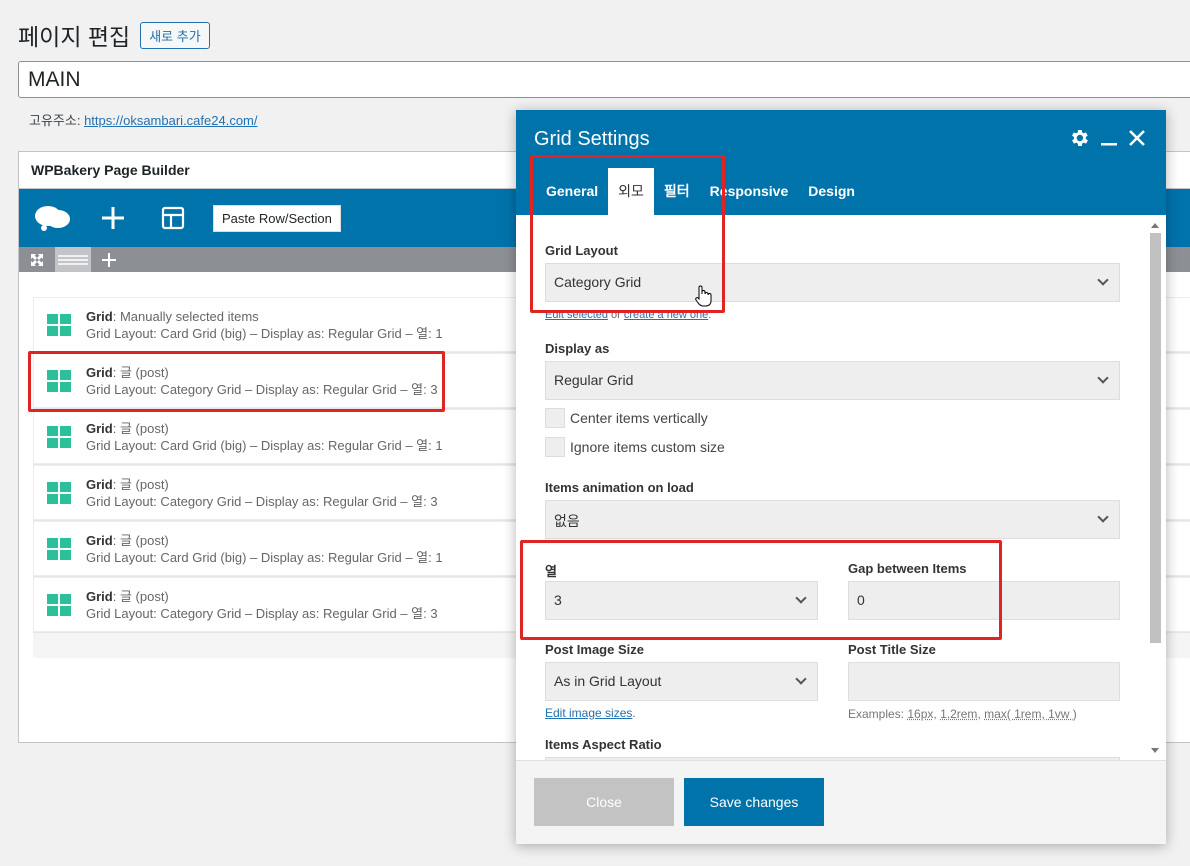 This screenshot has height=866, width=1190. I want to click on page-header: 페이지 편집 새로 추가, so click(114, 35).